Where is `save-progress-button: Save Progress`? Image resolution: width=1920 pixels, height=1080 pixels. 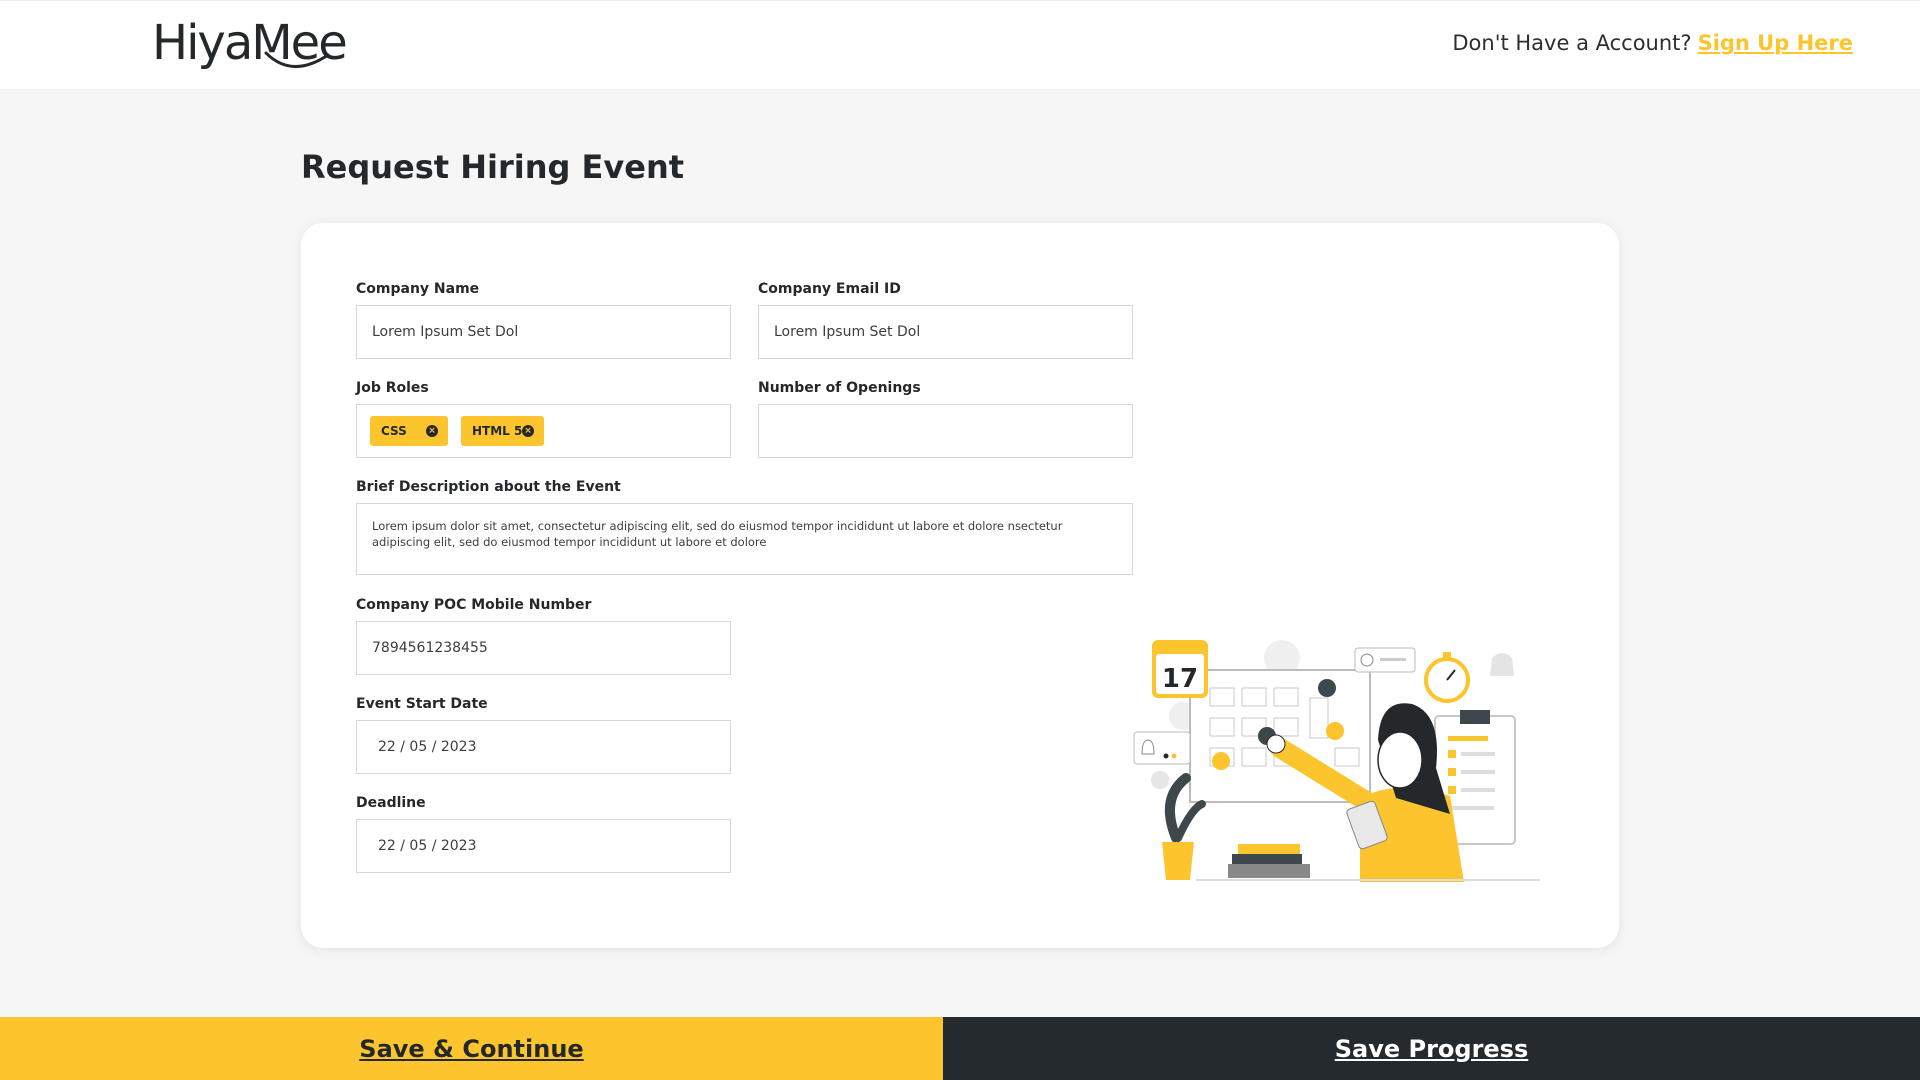
save-progress-button: Save Progress is located at coordinates (1431, 1048).